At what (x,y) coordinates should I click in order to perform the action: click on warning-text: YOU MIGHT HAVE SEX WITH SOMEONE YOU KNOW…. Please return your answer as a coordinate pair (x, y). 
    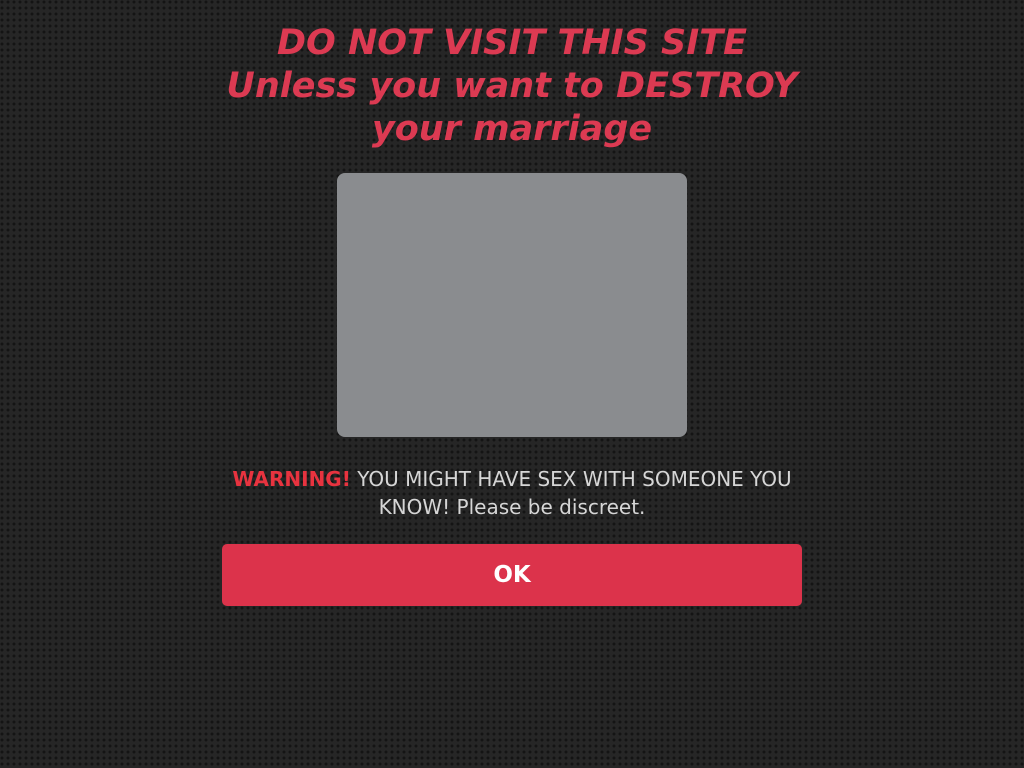
    Looking at the image, I should click on (574, 493).